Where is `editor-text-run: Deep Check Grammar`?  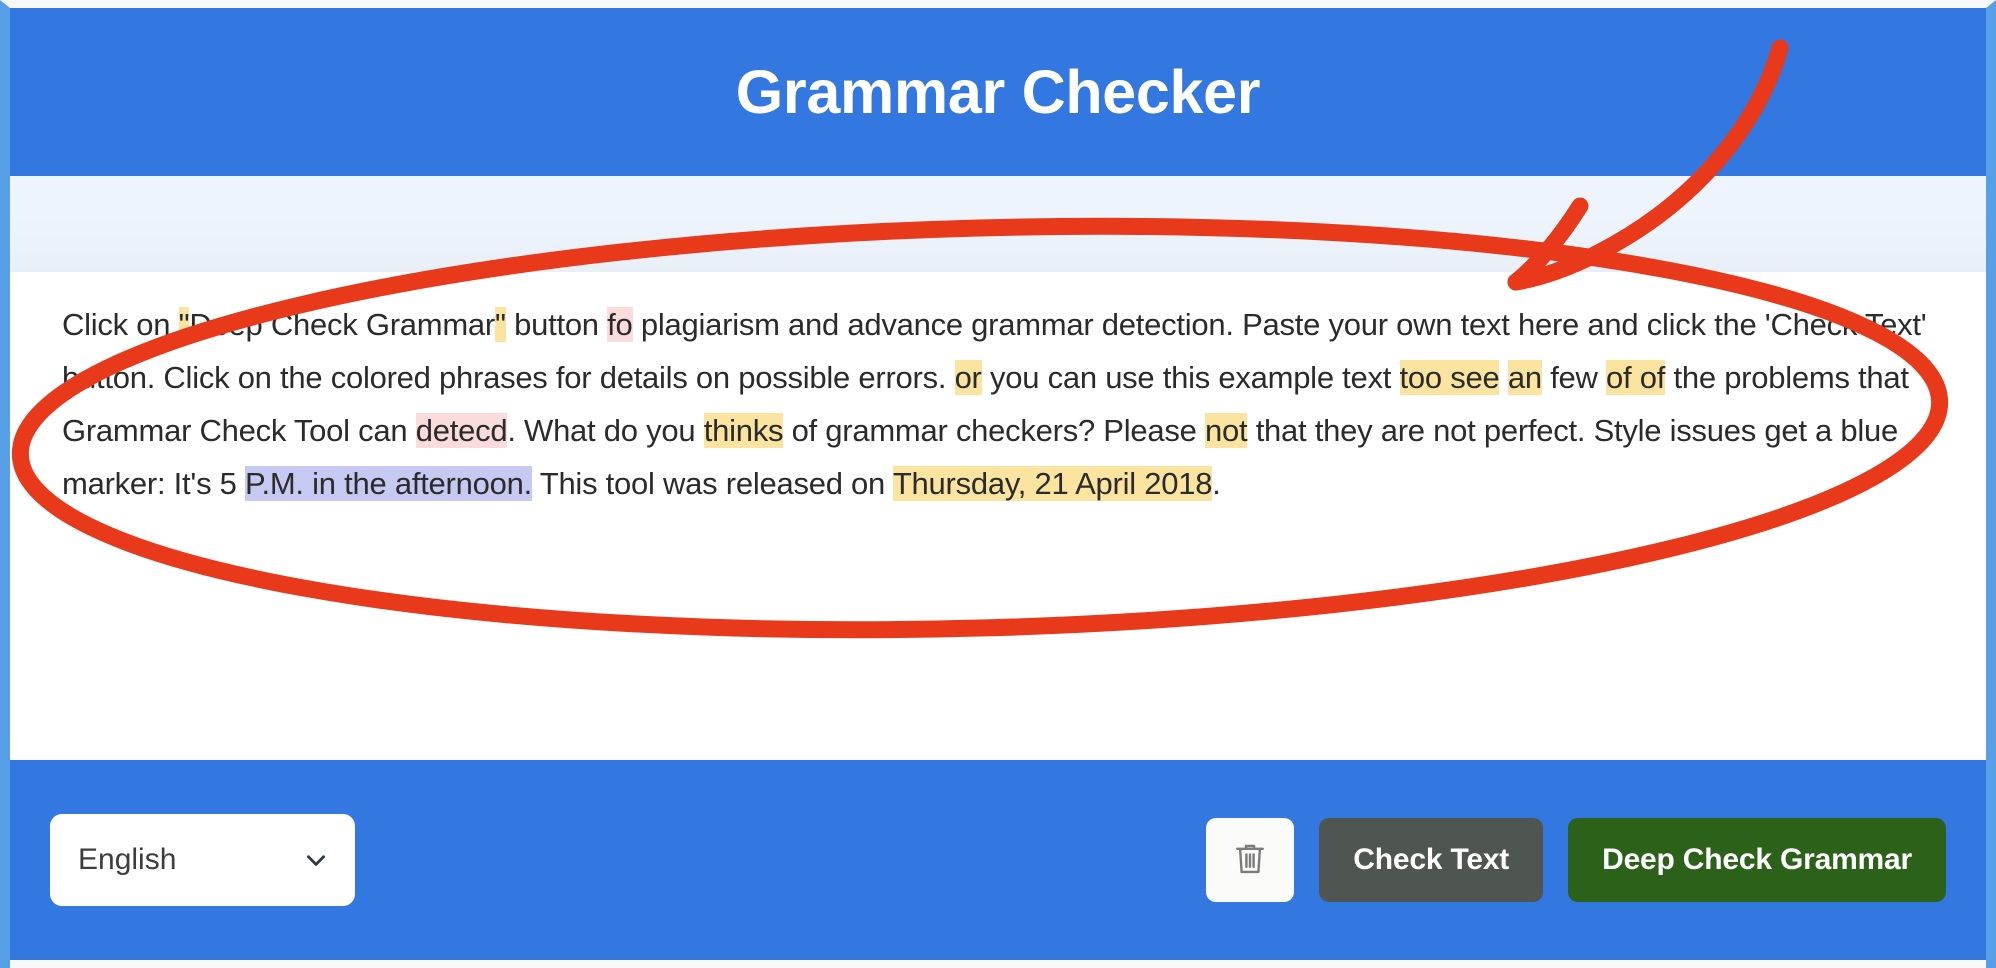
editor-text-run: Deep Check Grammar is located at coordinates (342, 324).